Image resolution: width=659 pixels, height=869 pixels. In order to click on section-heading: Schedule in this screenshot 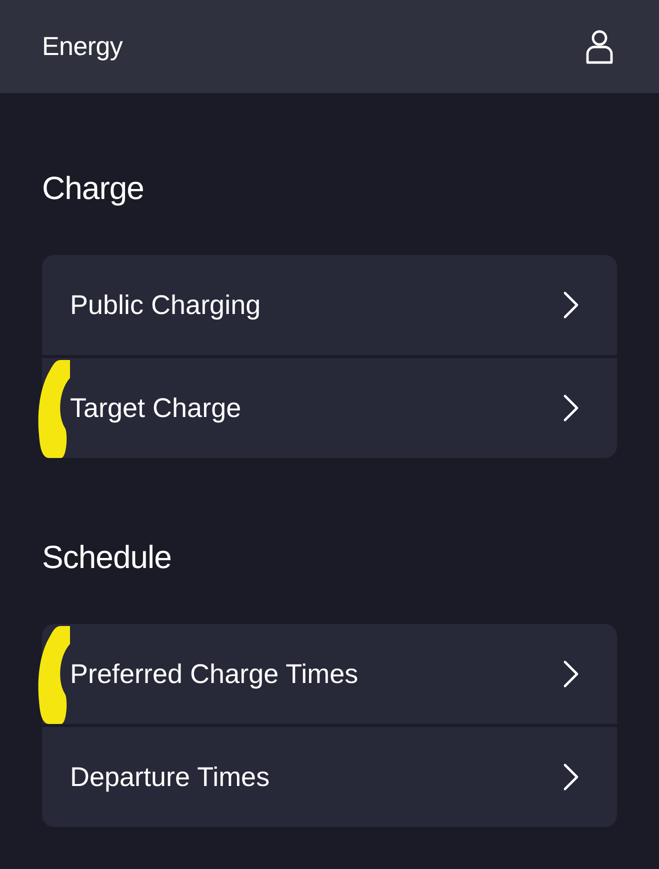, I will do `click(107, 557)`.